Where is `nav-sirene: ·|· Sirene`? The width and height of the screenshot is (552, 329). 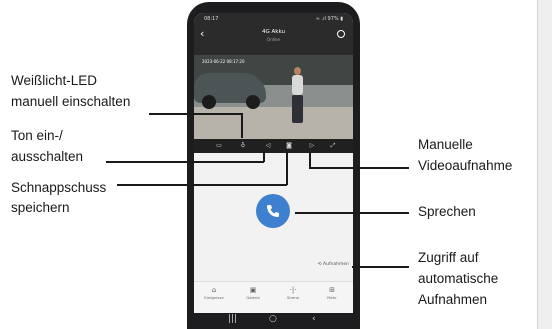 nav-sirene: ·|· Sirene is located at coordinates (293, 293).